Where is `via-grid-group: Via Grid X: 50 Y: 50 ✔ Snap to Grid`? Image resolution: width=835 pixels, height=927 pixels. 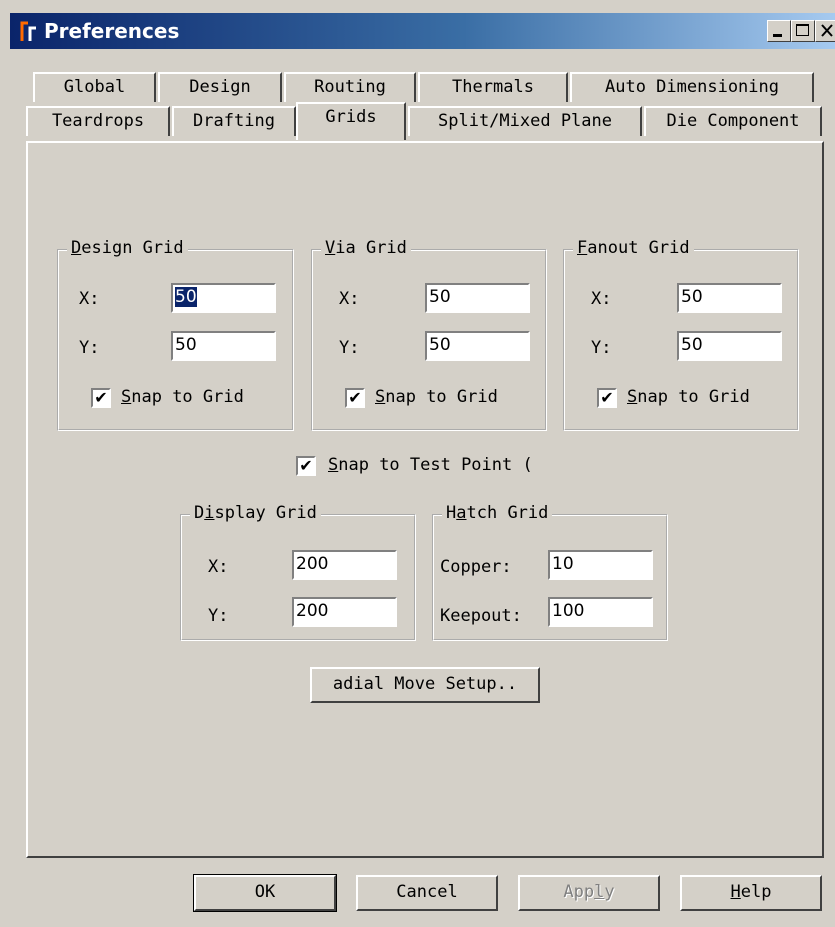 via-grid-group: Via Grid X: 50 Y: 50 ✔ Snap to Grid is located at coordinates (429, 334).